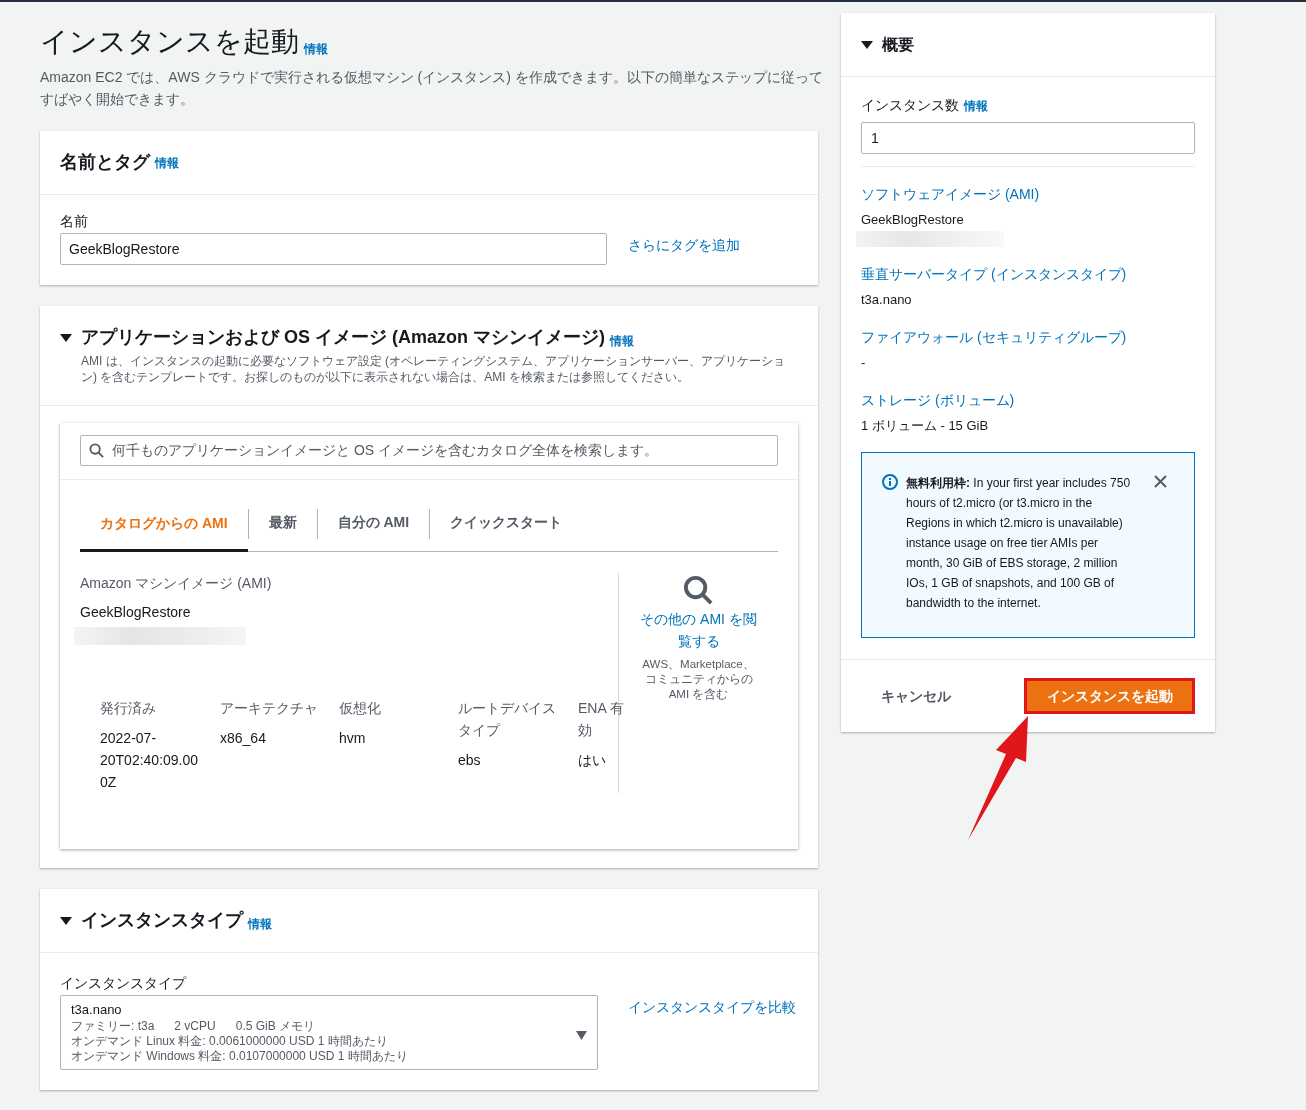 This screenshot has width=1306, height=1110. Describe the element at coordinates (150, 760) in the screenshot. I see `detail-value: 2022-07-20T02:40:09.000Z` at that location.